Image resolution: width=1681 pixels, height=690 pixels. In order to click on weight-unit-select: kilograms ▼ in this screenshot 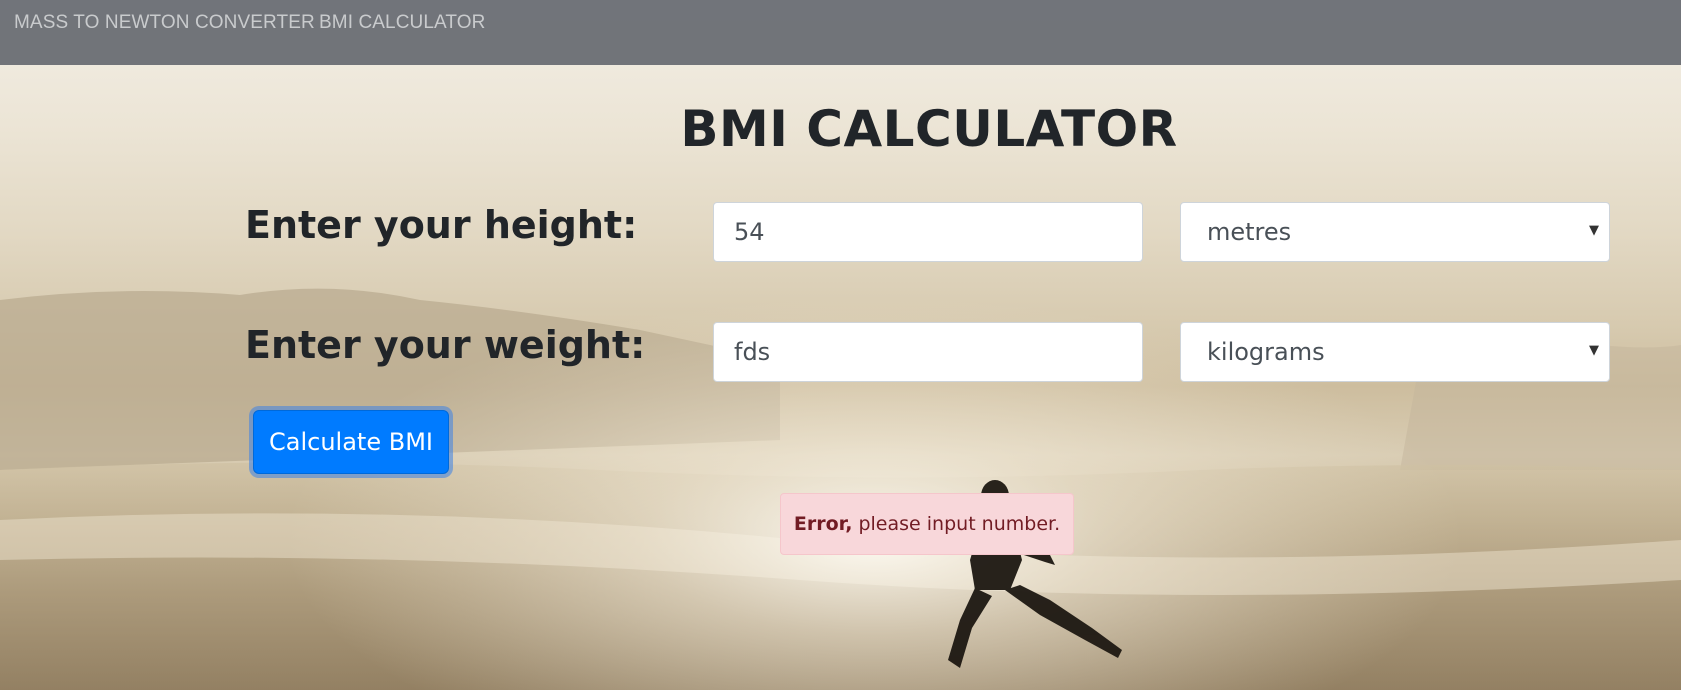, I will do `click(1395, 352)`.